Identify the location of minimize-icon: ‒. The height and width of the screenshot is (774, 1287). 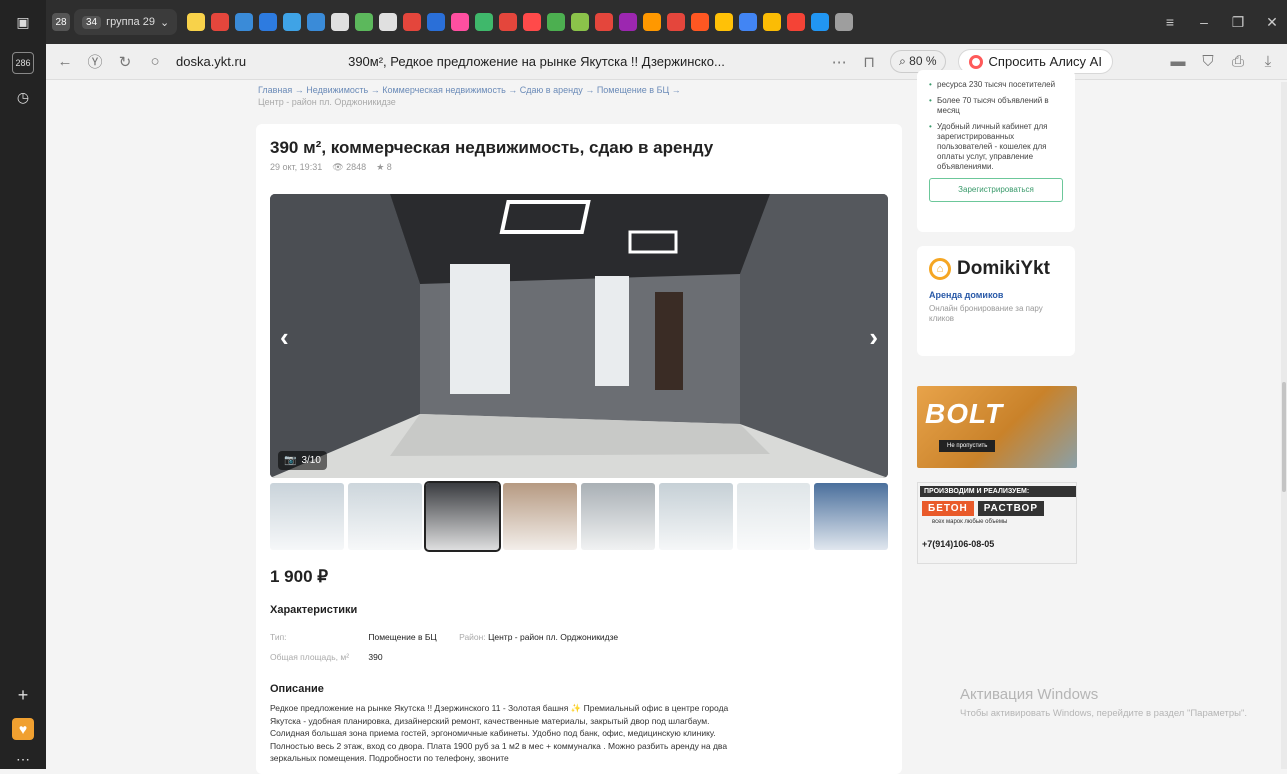
(1204, 22).